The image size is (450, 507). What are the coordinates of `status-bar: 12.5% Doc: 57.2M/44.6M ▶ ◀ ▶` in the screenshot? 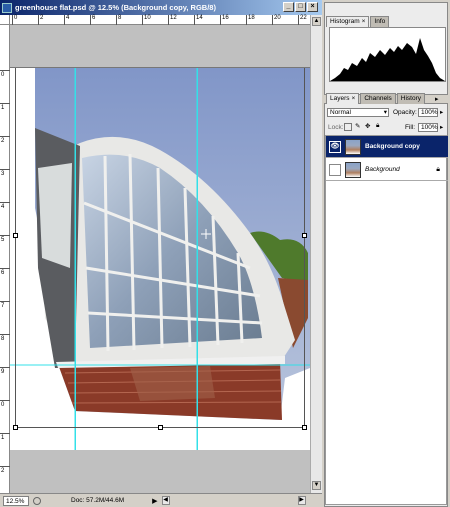 It's located at (161, 500).